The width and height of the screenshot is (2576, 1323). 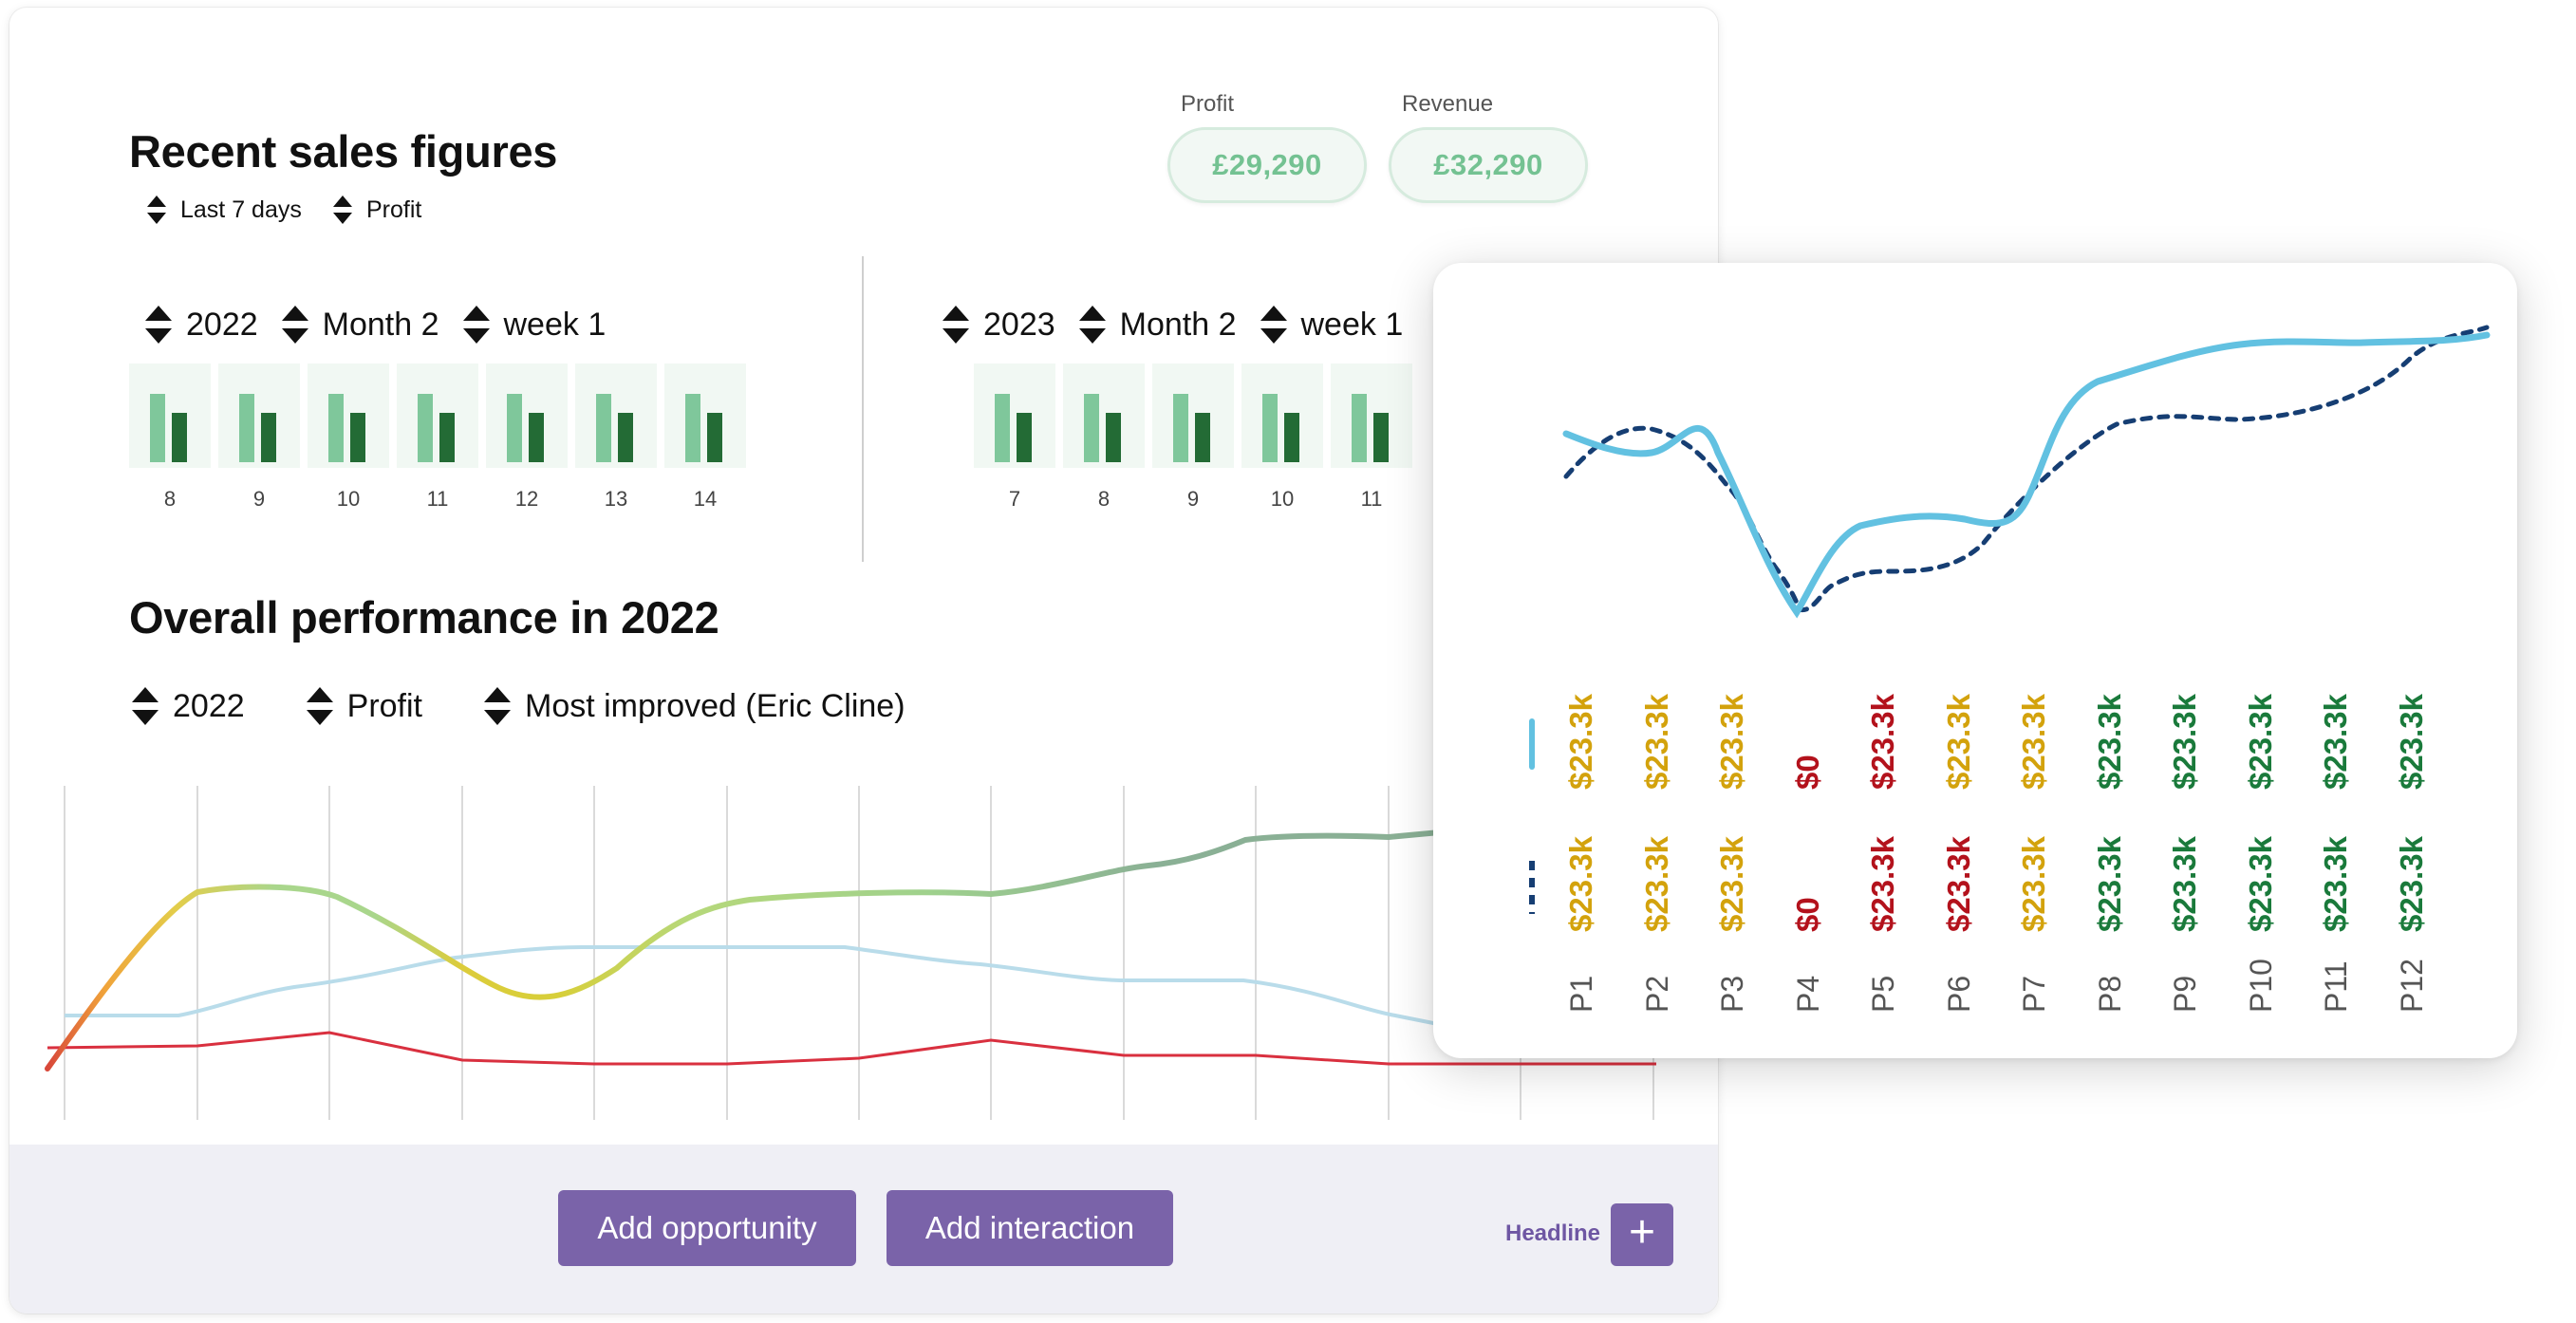 What do you see at coordinates (343, 151) in the screenshot?
I see `page-title: Recent sales figures` at bounding box center [343, 151].